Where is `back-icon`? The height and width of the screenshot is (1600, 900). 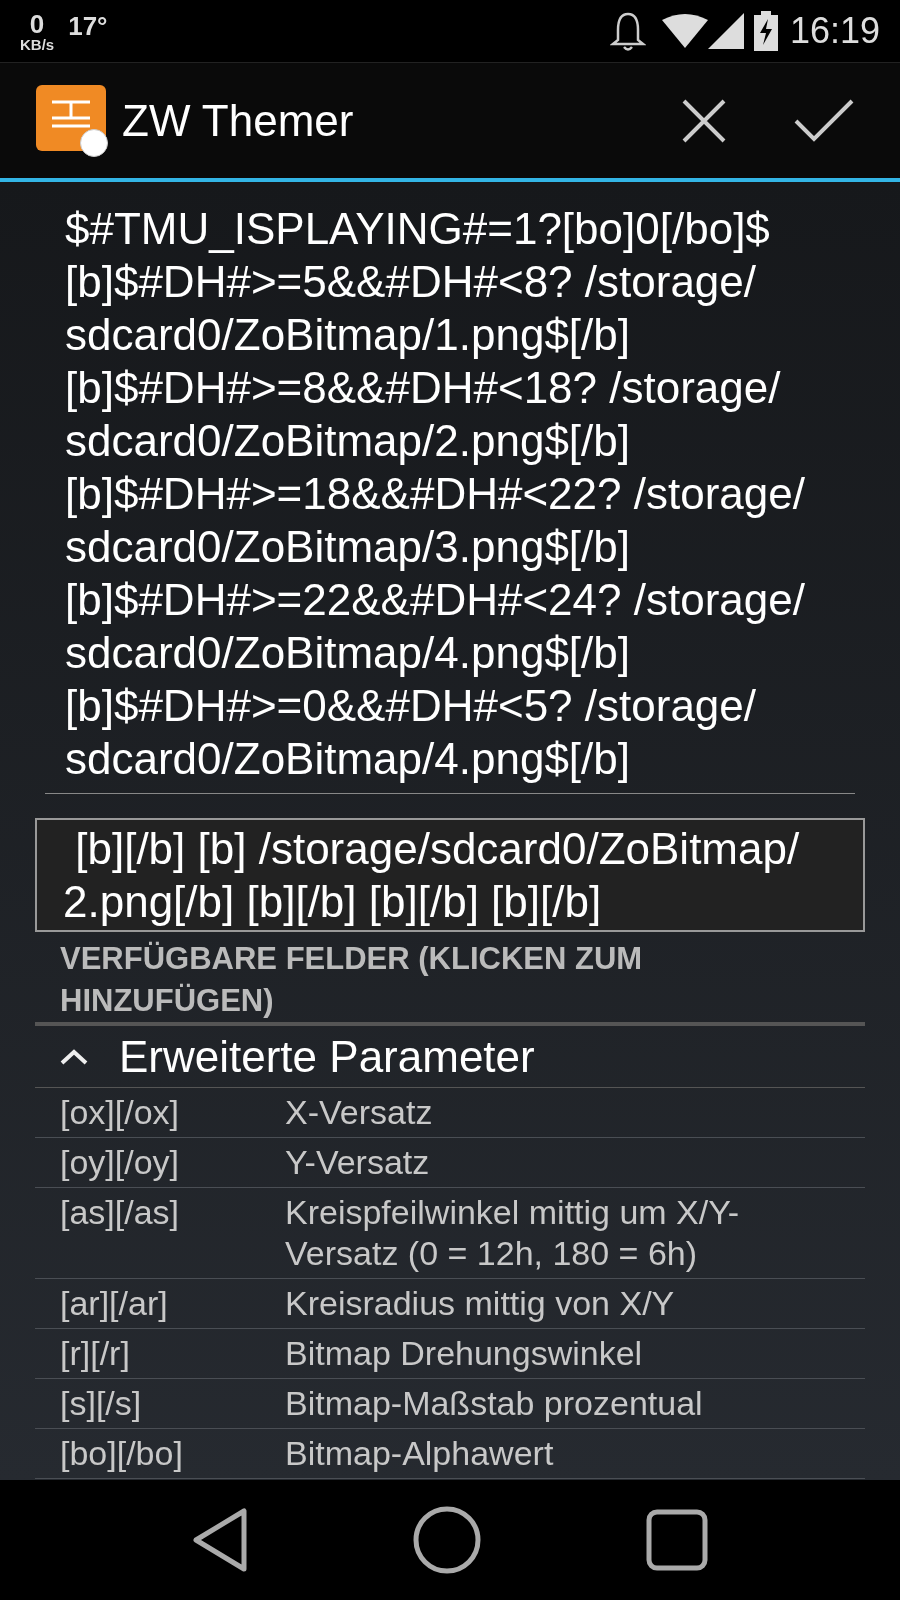
back-icon is located at coordinates (220, 1540).